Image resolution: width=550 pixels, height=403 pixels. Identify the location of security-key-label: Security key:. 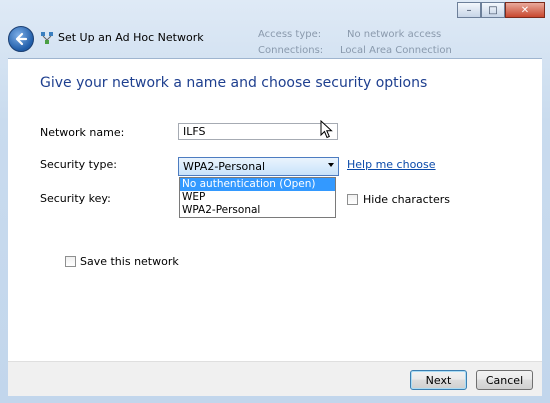
(75, 198).